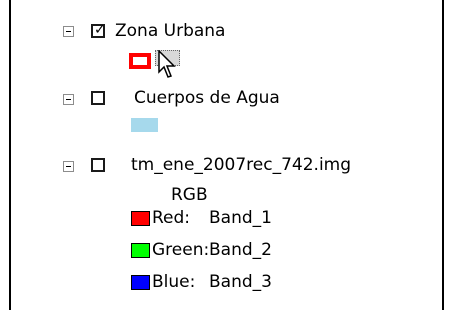 This screenshot has width=451, height=310. I want to click on collapse-zona-urbana-button, so click(68, 31).